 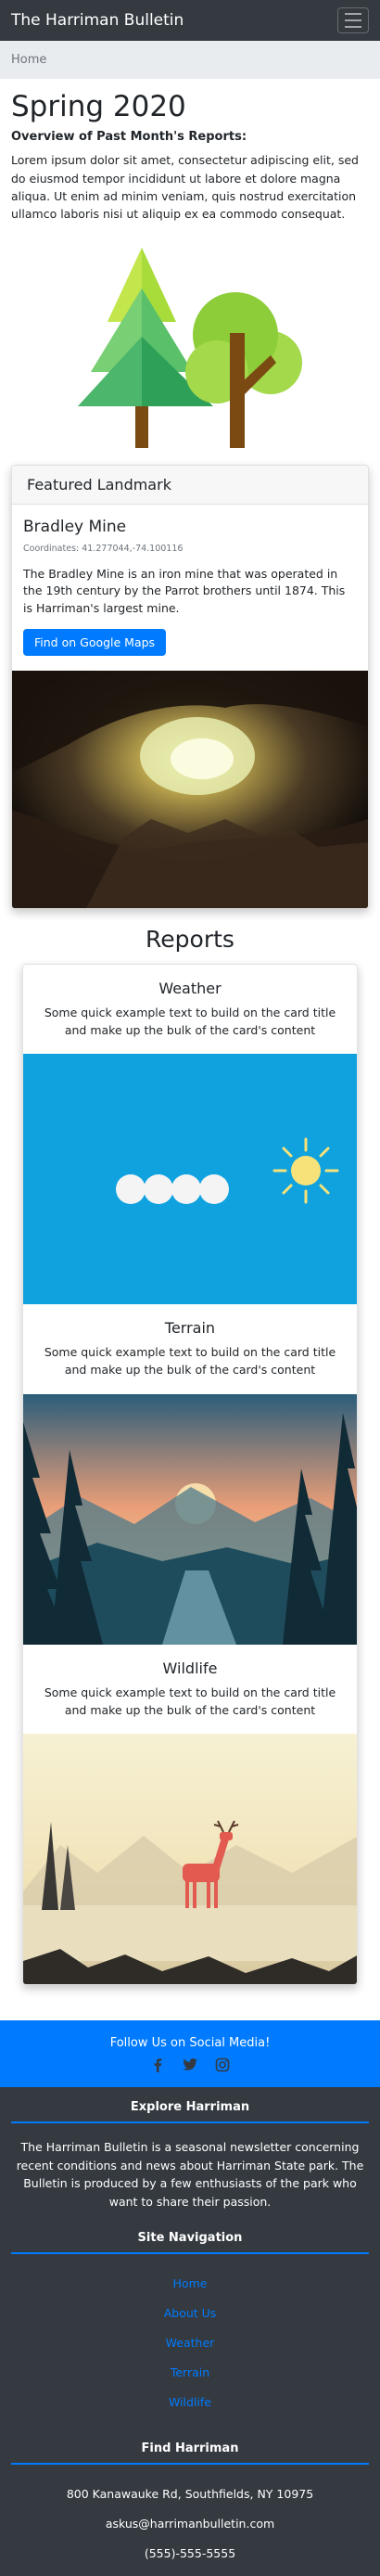 What do you see at coordinates (353, 20) in the screenshot?
I see `hamburger-menu-icon` at bounding box center [353, 20].